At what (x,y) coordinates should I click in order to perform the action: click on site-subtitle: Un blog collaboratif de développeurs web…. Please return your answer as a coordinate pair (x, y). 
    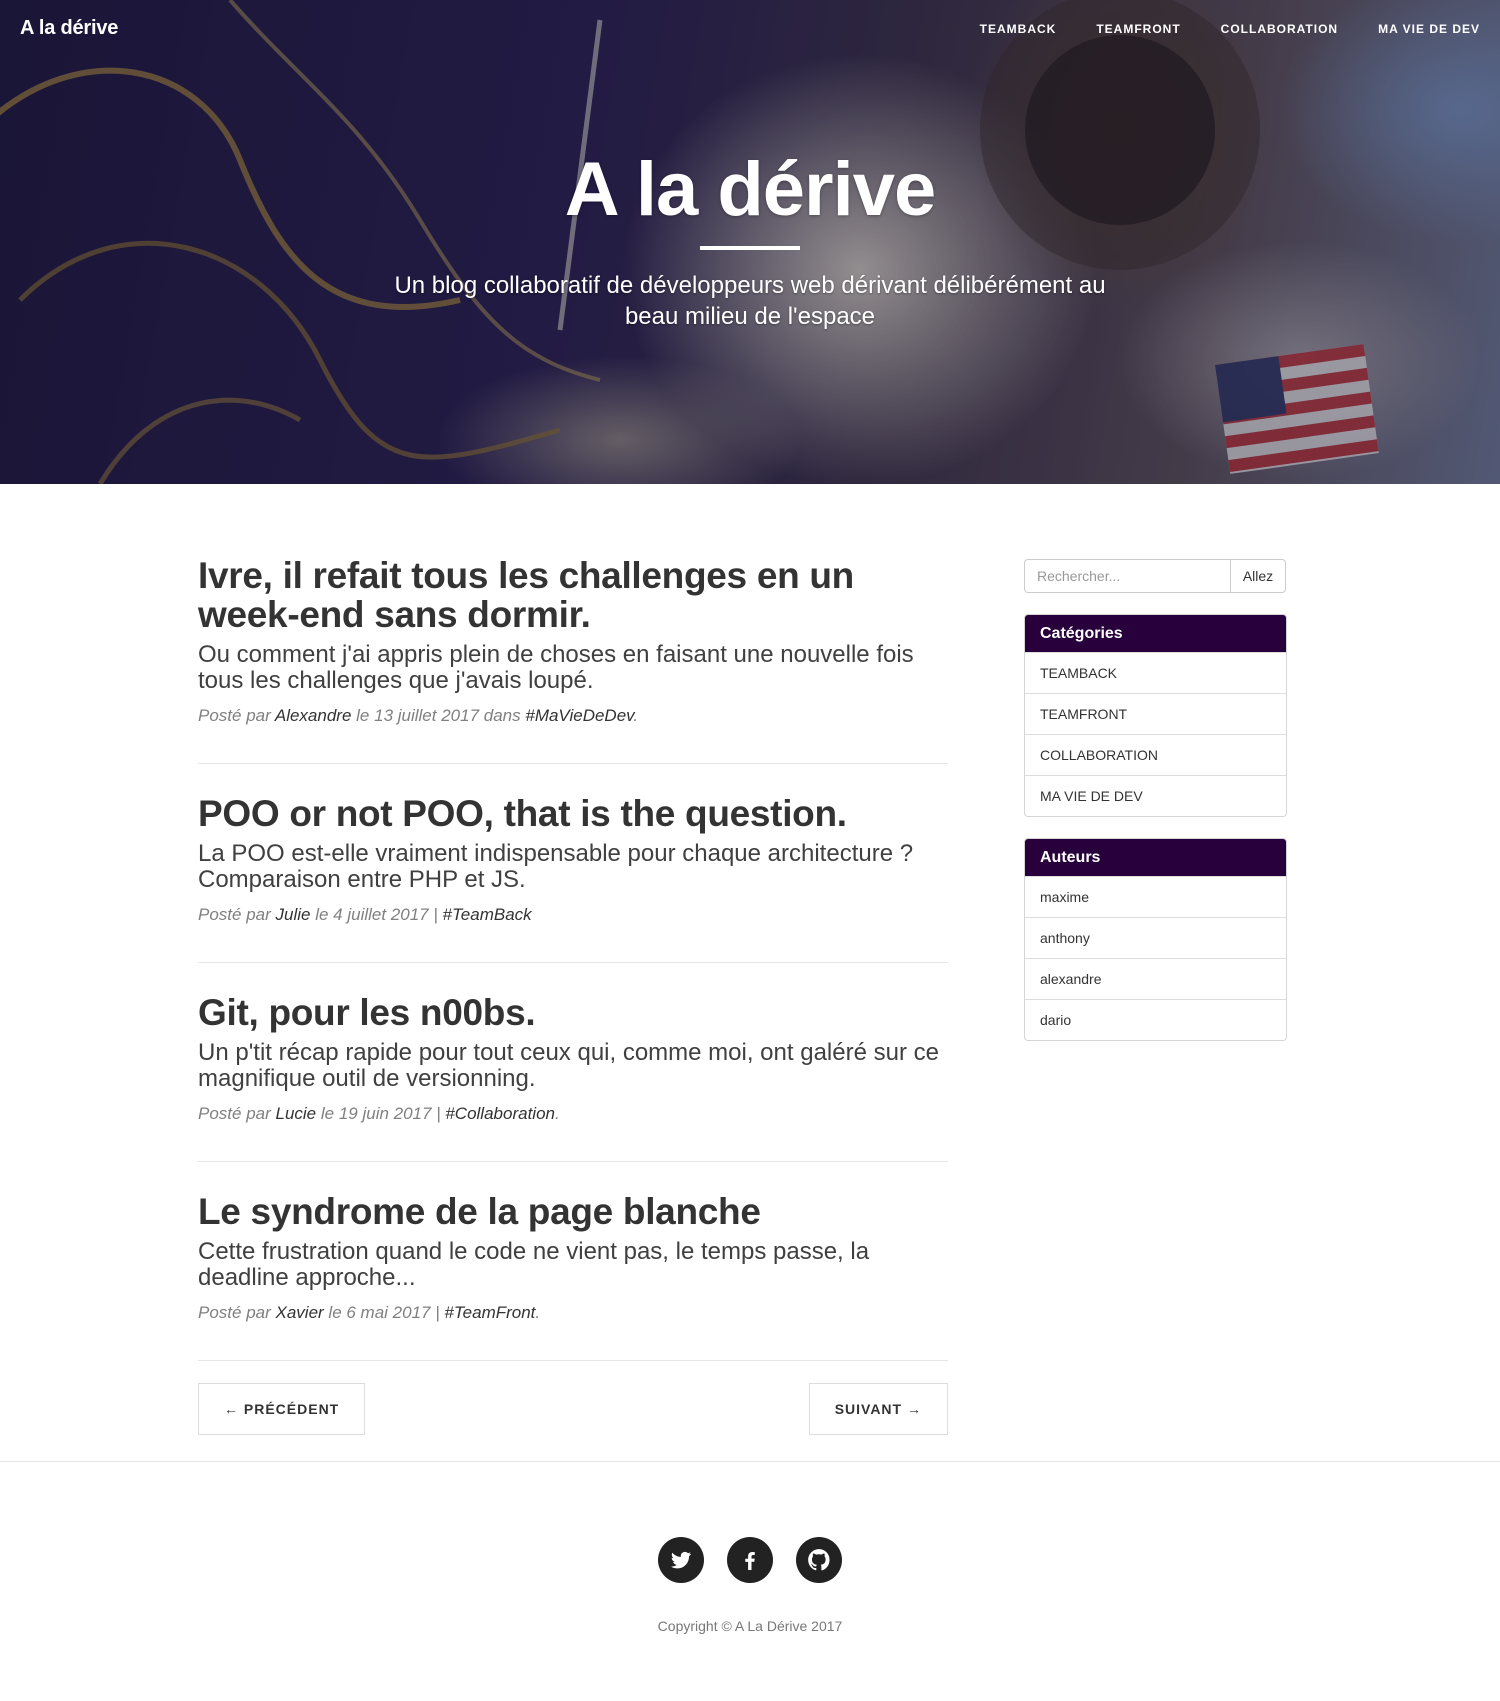
    Looking at the image, I should click on (750, 300).